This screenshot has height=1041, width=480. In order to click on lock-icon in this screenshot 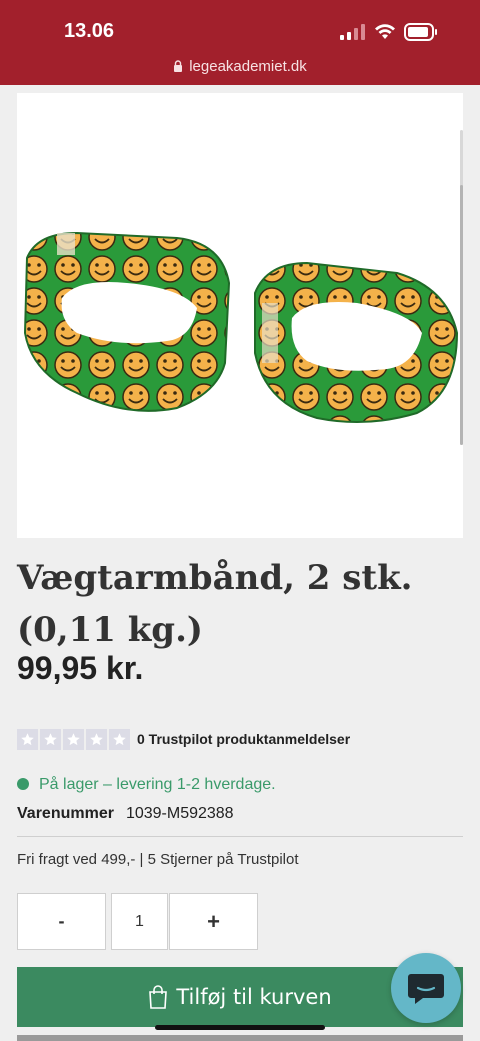, I will do `click(178, 66)`.